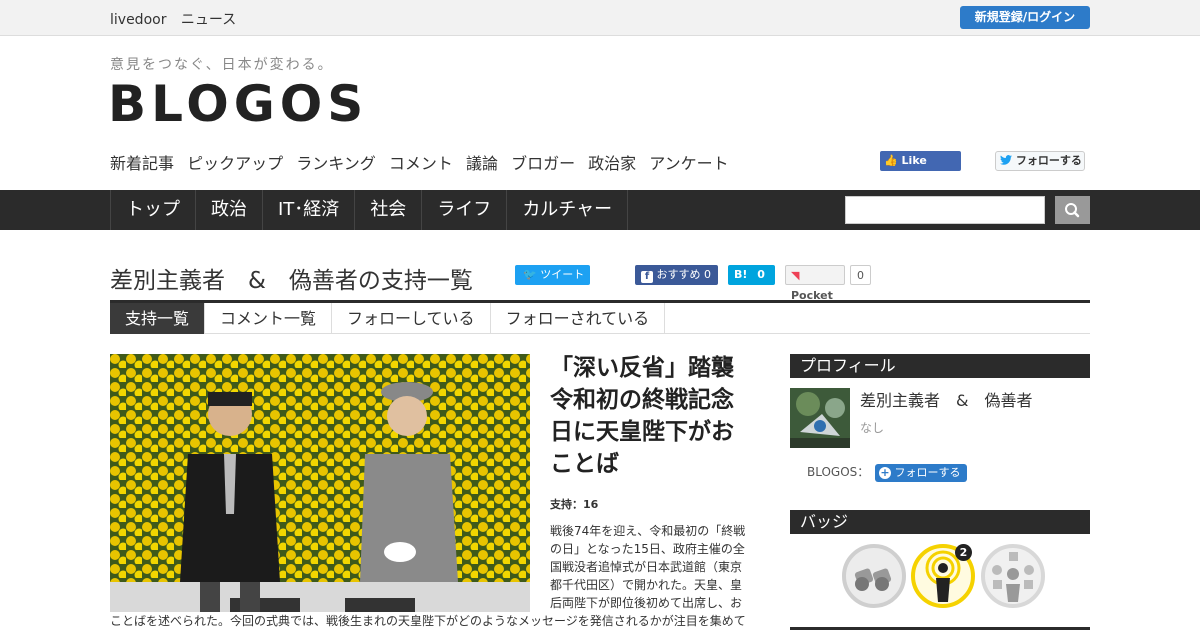  Describe the element at coordinates (872, 428) in the screenshot. I see `profile-note: なし` at that location.